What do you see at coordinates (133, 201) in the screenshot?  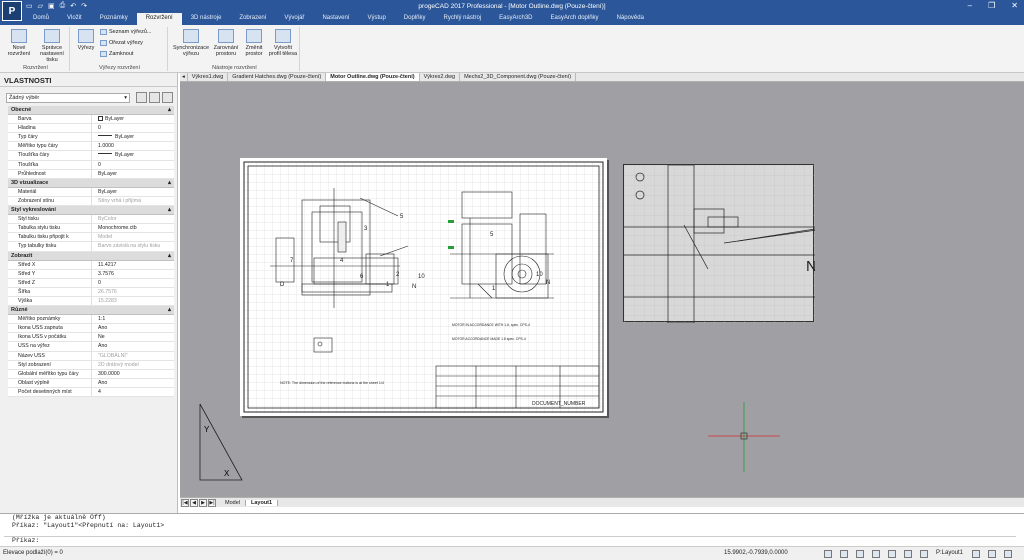 I see `property-value-cell: Stíny vrhá i přijímá` at bounding box center [133, 201].